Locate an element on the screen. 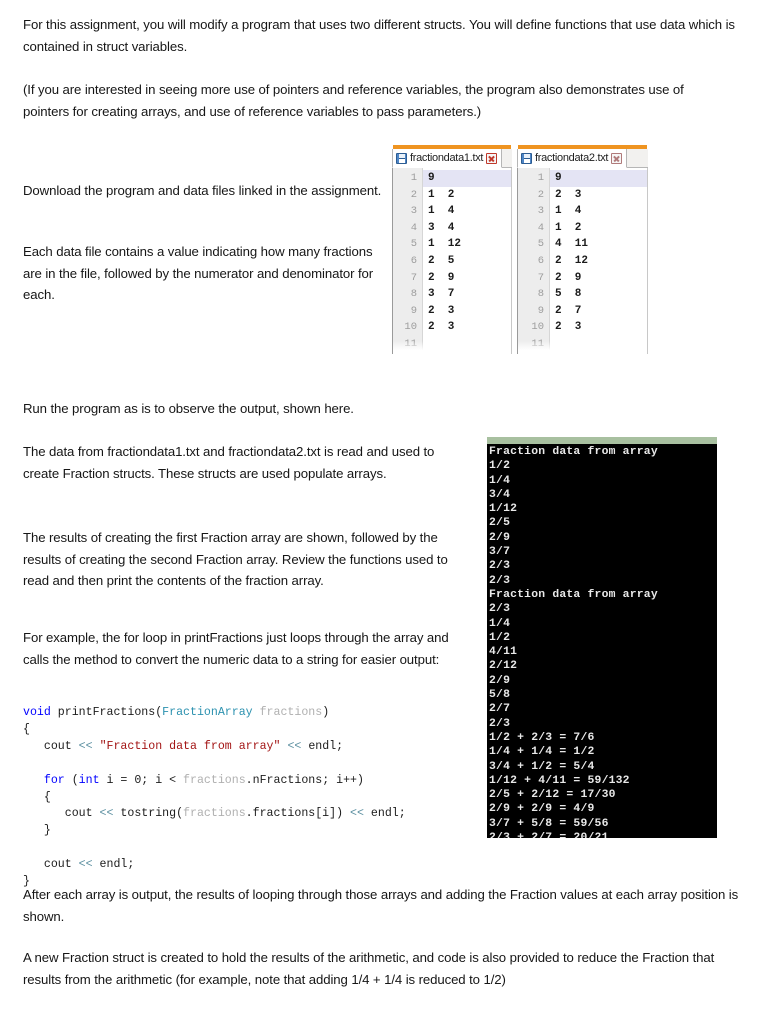  editor-tabbar: fractiondata1.txt is located at coordinates (452, 158).